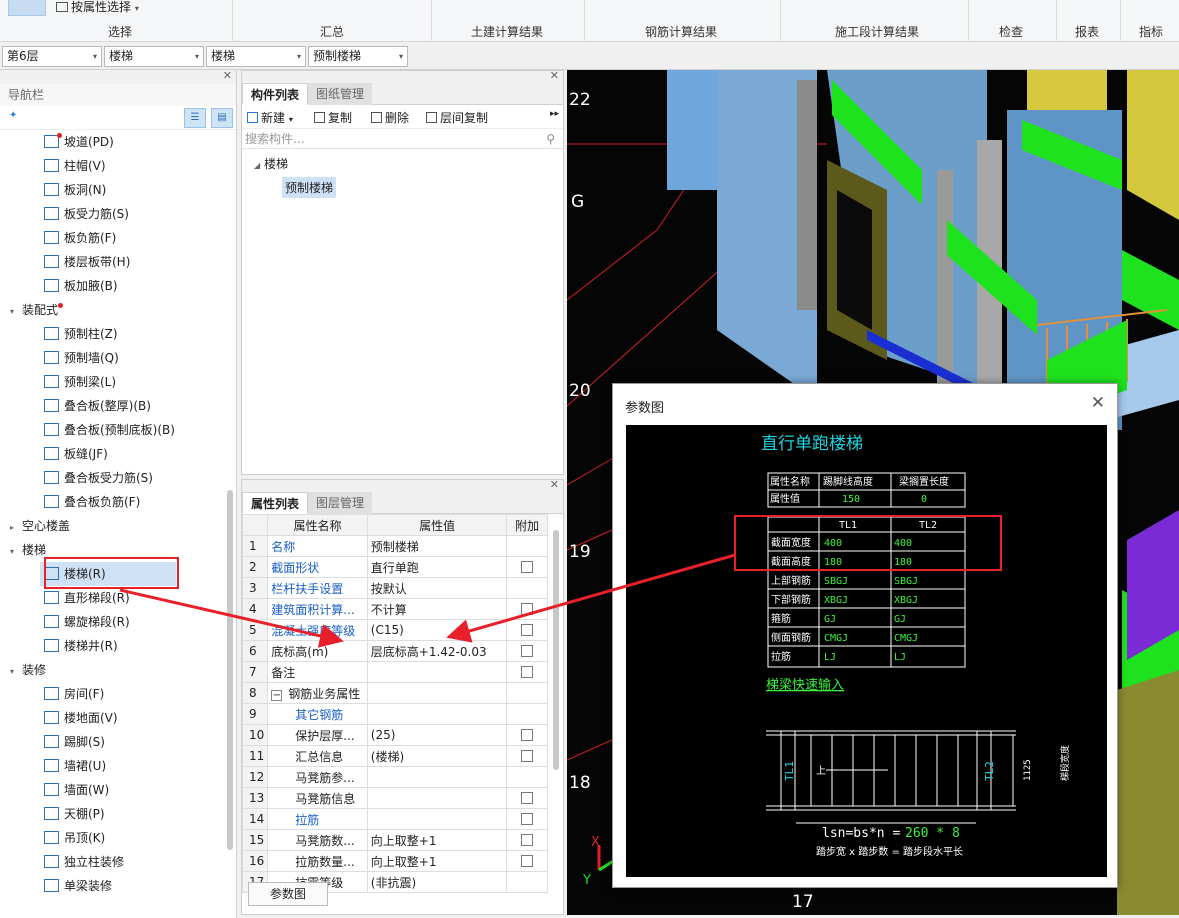 Image resolution: width=1179 pixels, height=918 pixels. What do you see at coordinates (195, 118) in the screenshot?
I see `list-view-icon: ☰` at bounding box center [195, 118].